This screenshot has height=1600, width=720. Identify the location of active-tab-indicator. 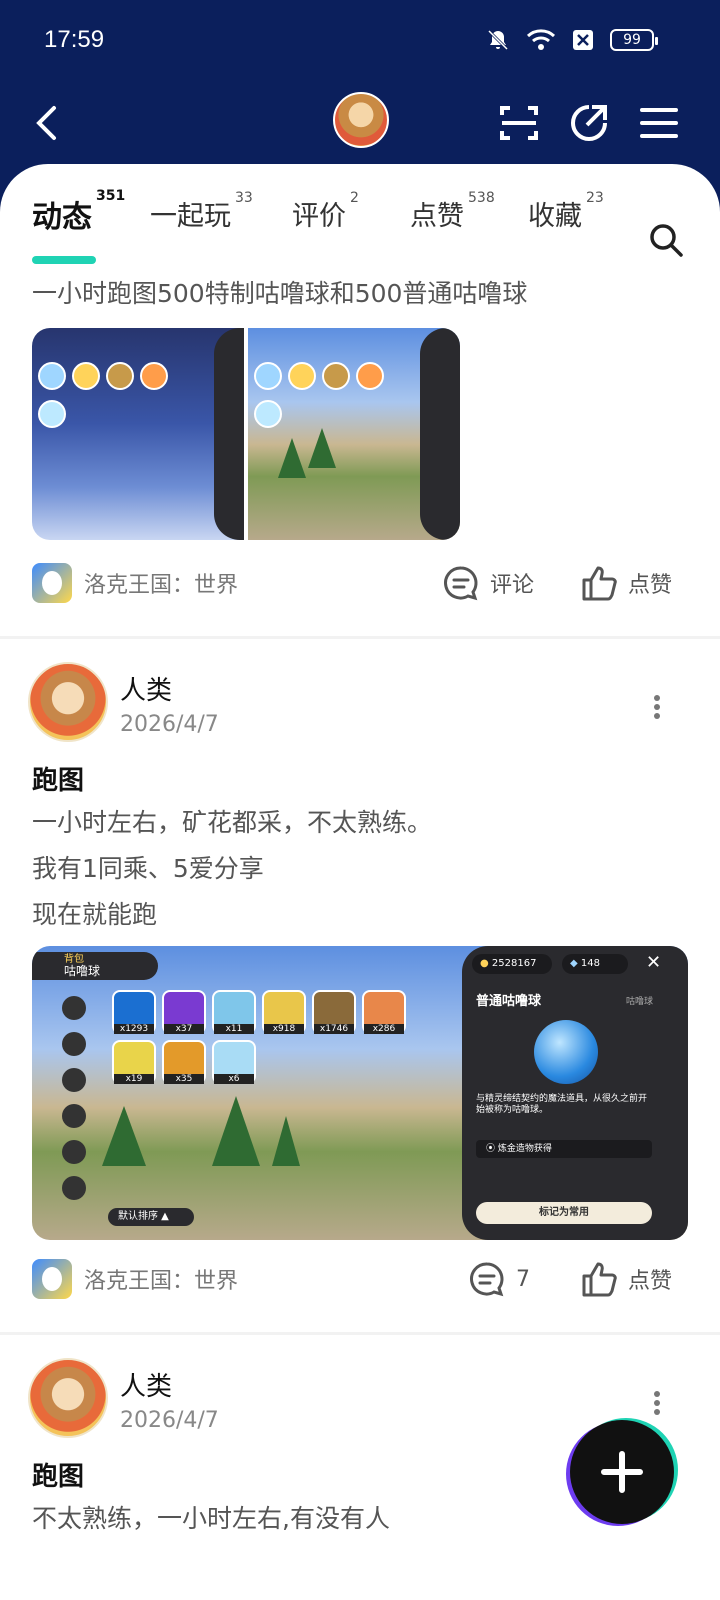
(64, 260).